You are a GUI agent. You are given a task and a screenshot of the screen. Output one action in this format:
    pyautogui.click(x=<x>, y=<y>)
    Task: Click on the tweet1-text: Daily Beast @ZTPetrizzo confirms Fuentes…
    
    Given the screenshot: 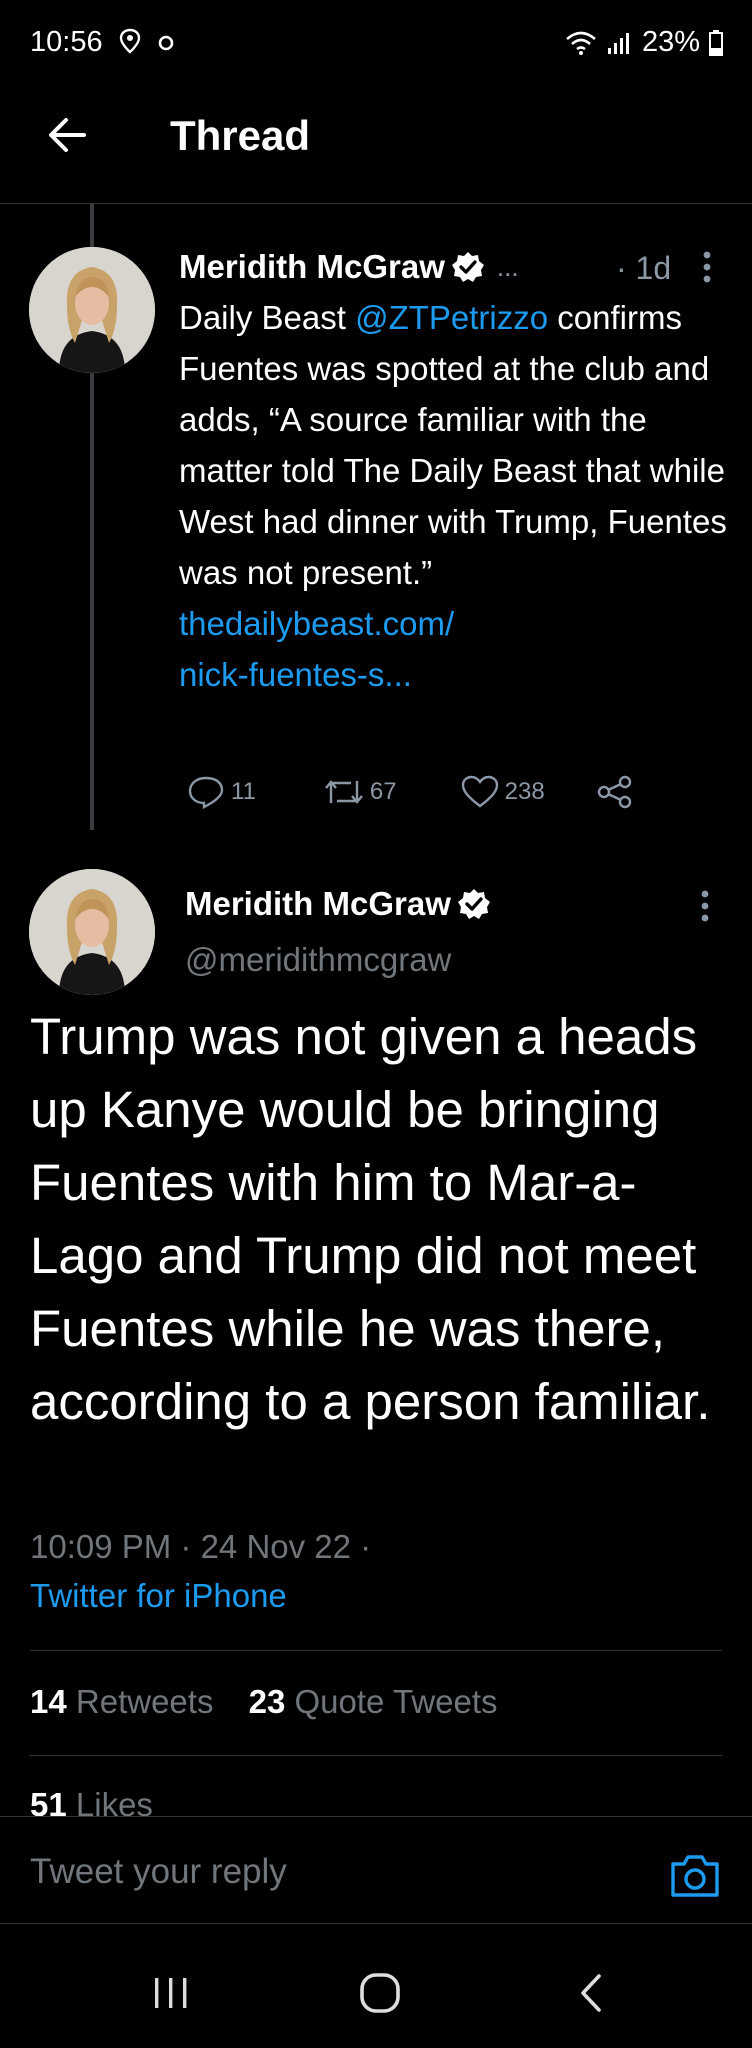 What is the action you would take?
    pyautogui.click(x=453, y=496)
    